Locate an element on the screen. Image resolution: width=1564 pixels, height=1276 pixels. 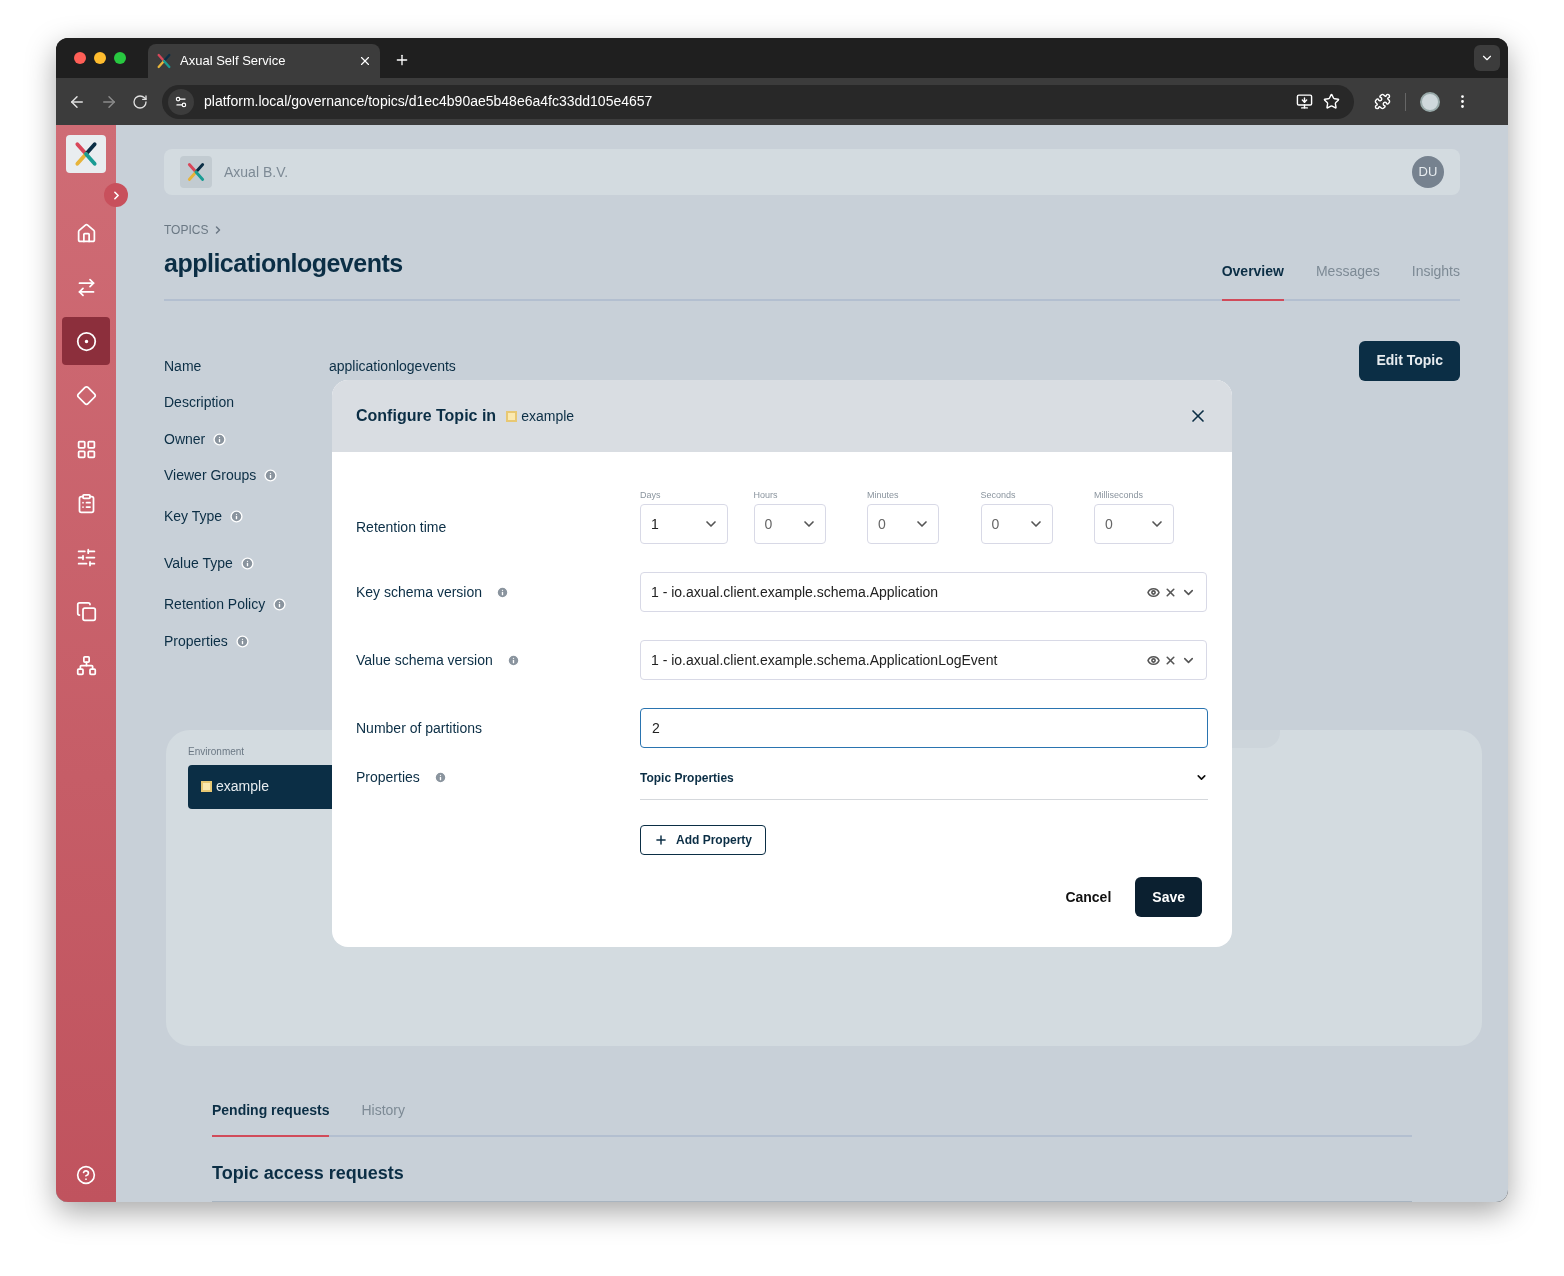
unit-label: Seconds is located at coordinates (998, 496).